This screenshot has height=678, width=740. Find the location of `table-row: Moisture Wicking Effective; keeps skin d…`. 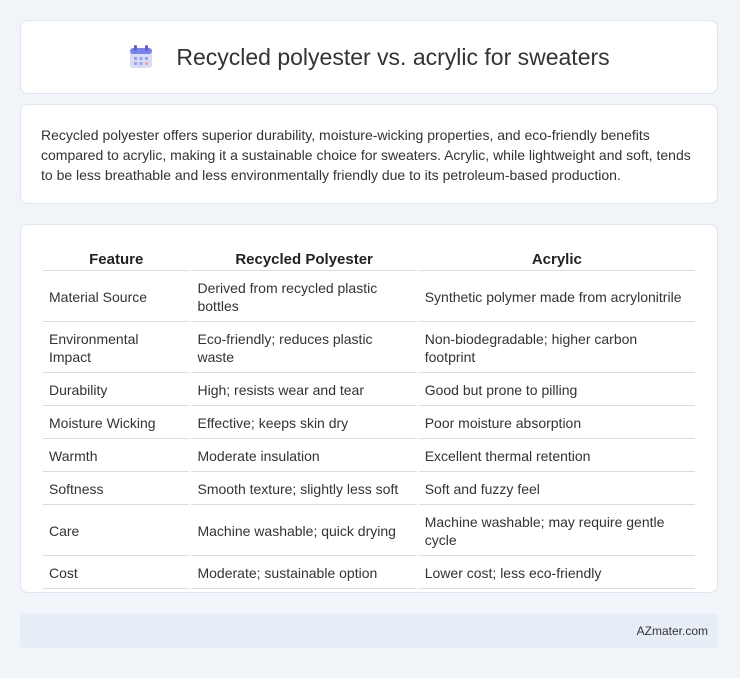

table-row: Moisture Wicking Effective; keeps skin d… is located at coordinates (369, 423).